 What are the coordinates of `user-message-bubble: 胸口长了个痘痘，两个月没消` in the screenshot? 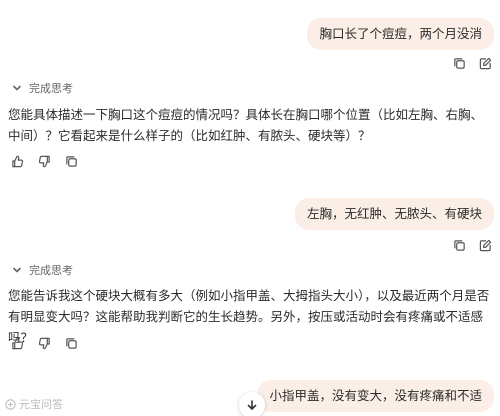 It's located at (400, 34).